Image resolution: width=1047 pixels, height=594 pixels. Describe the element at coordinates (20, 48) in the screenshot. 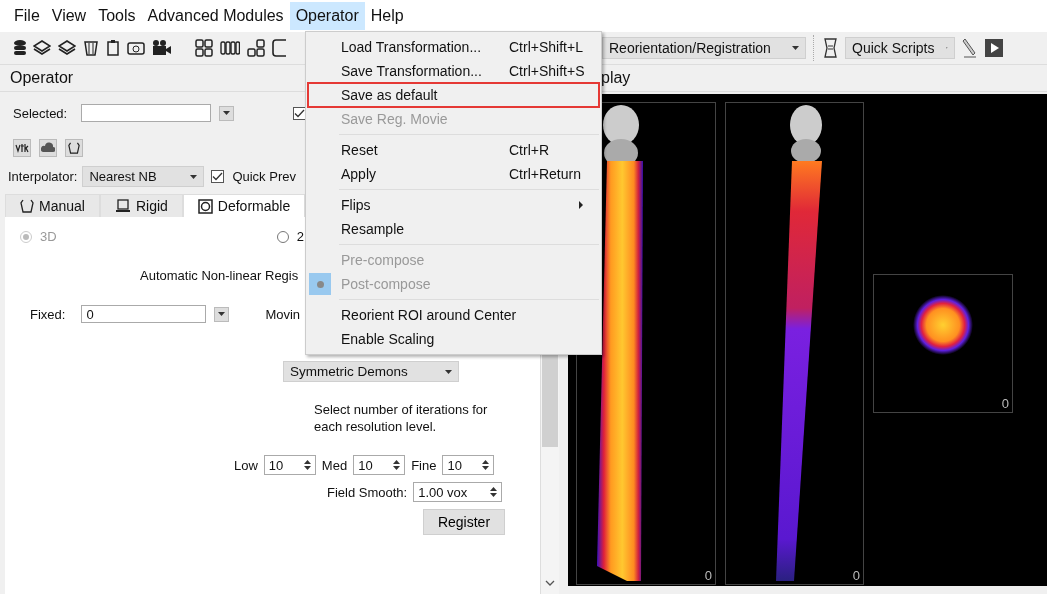

I see `database-icon` at that location.